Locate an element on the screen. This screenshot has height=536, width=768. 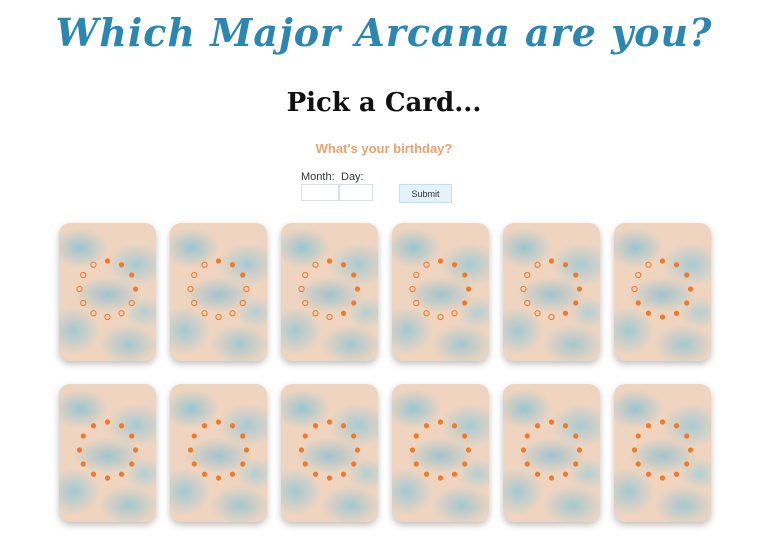
day-label: Day: is located at coordinates (352, 177).